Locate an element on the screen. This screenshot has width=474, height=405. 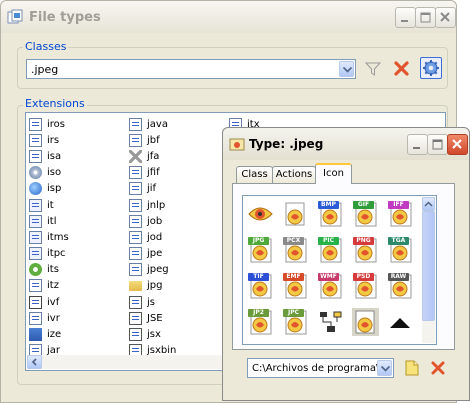
scroll-left-button is located at coordinates (34, 362).